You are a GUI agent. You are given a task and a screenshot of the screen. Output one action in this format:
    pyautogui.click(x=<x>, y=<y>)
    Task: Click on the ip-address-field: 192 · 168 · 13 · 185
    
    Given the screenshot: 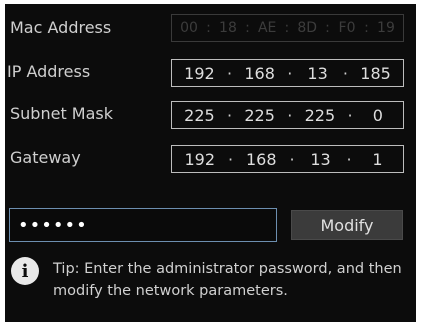 What is the action you would take?
    pyautogui.click(x=287, y=73)
    